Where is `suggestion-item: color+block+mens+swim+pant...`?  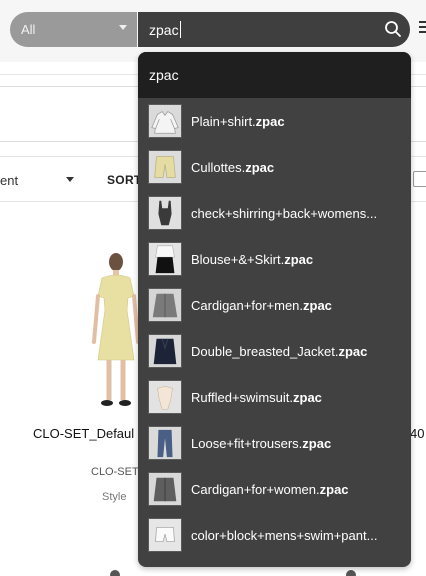
suggestion-item: color+block+mens+swim+pant... is located at coordinates (274, 535).